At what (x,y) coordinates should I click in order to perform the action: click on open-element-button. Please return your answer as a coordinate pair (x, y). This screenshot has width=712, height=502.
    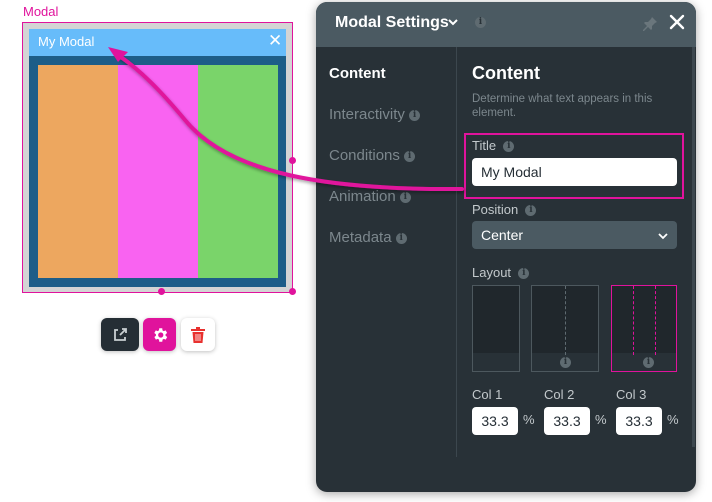
    Looking at the image, I should click on (120, 334).